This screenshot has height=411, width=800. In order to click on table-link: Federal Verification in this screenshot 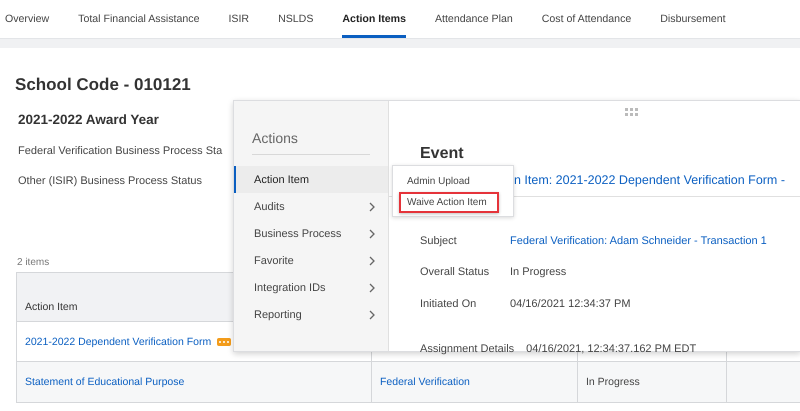, I will do `click(425, 382)`.